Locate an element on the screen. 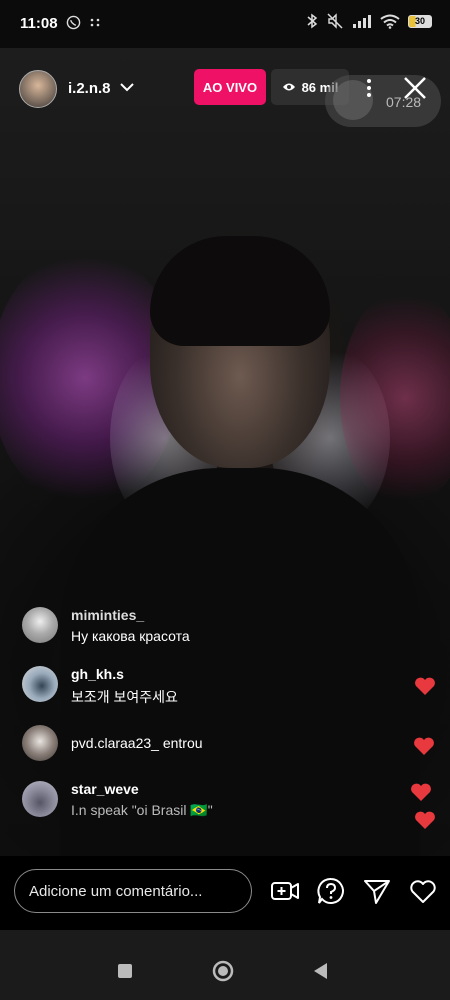 Image resolution: width=450 pixels, height=1000 pixels. more-options-icon is located at coordinates (369, 88).